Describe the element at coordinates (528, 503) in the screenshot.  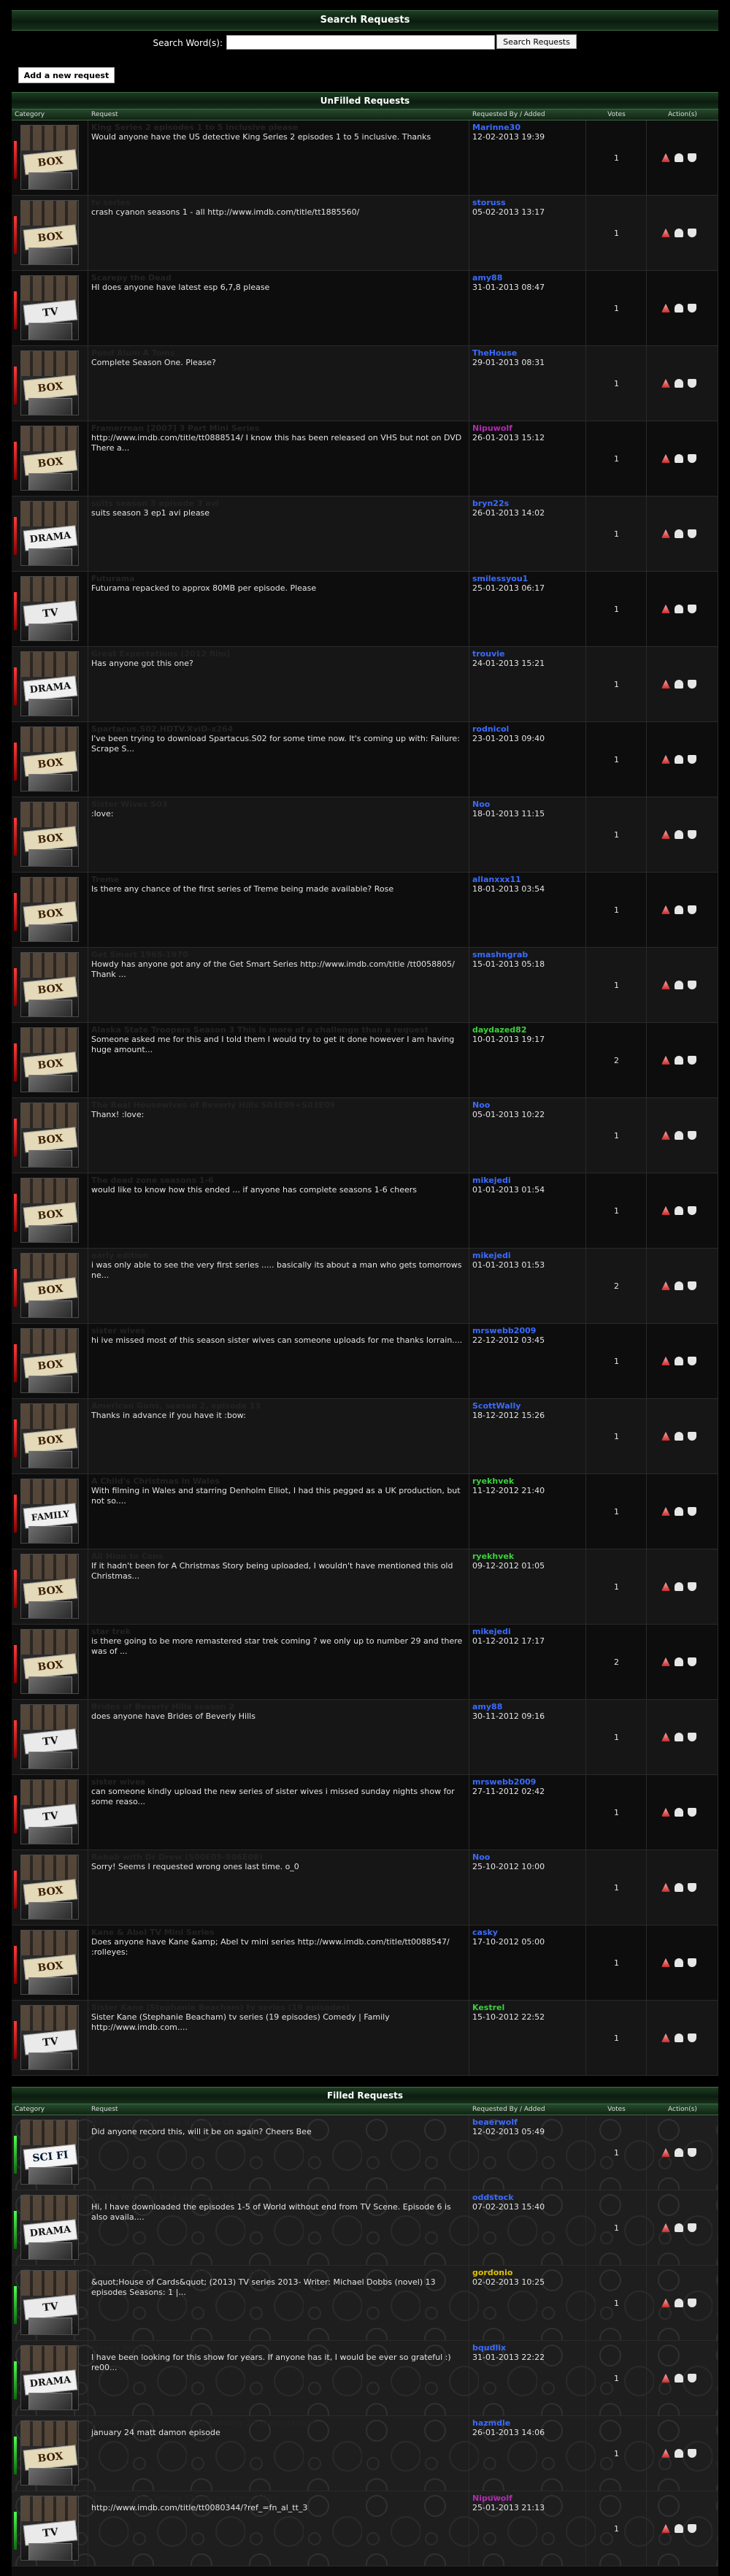
I see `requester-username: bryn22s` at that location.